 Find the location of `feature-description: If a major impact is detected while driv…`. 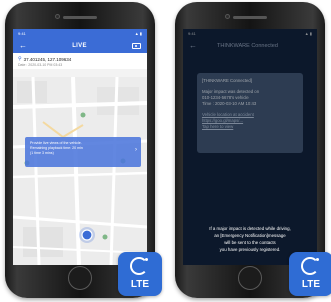

feature-description: If a major impact is detected while driv… is located at coordinates (250, 239).